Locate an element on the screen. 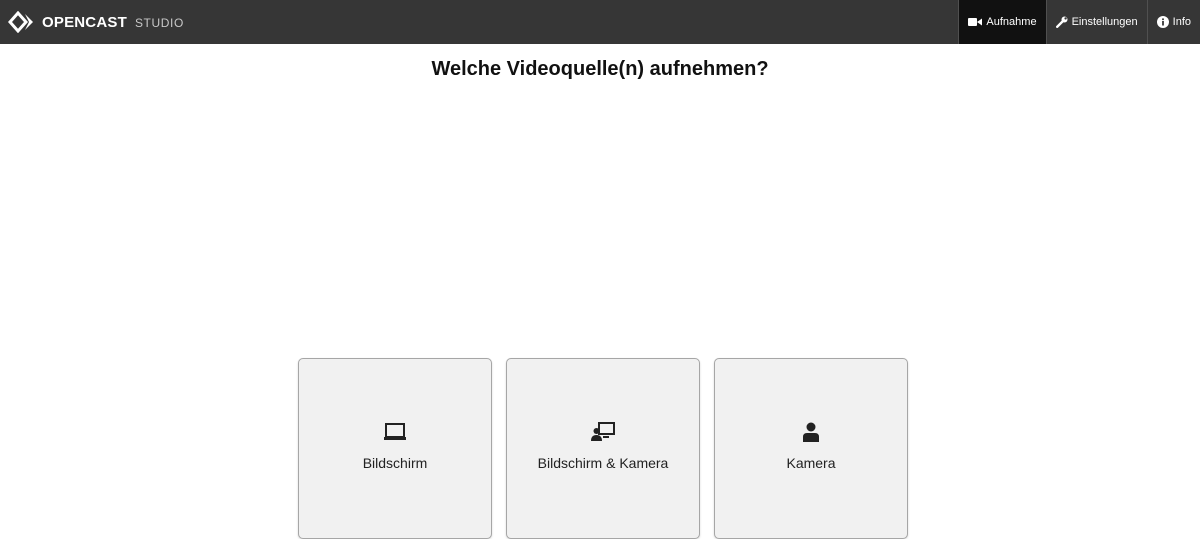  nav-item-einstellungen: Einstellungen is located at coordinates (1096, 22).